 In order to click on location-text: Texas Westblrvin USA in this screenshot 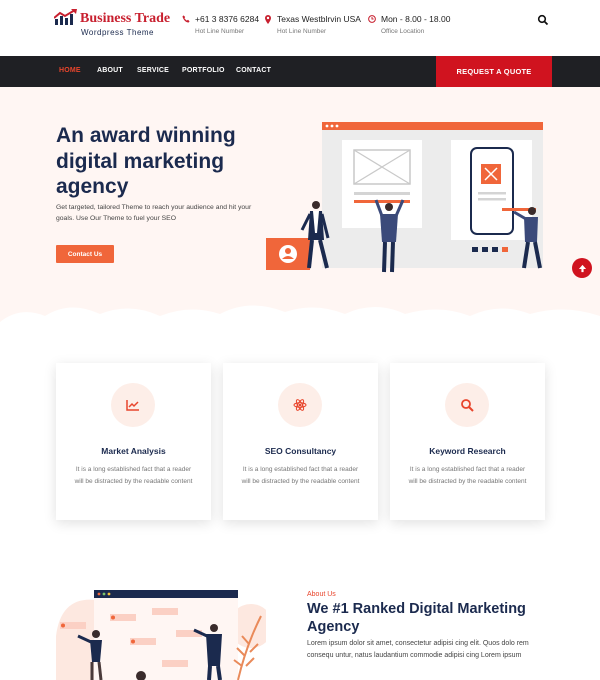, I will do `click(319, 19)`.